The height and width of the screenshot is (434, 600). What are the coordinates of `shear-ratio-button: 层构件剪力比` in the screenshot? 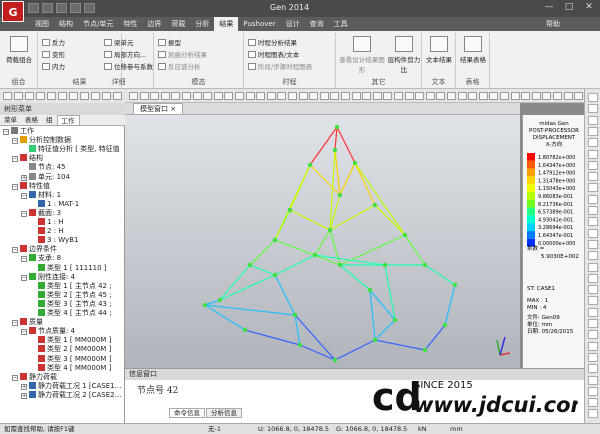 It's located at (404, 55).